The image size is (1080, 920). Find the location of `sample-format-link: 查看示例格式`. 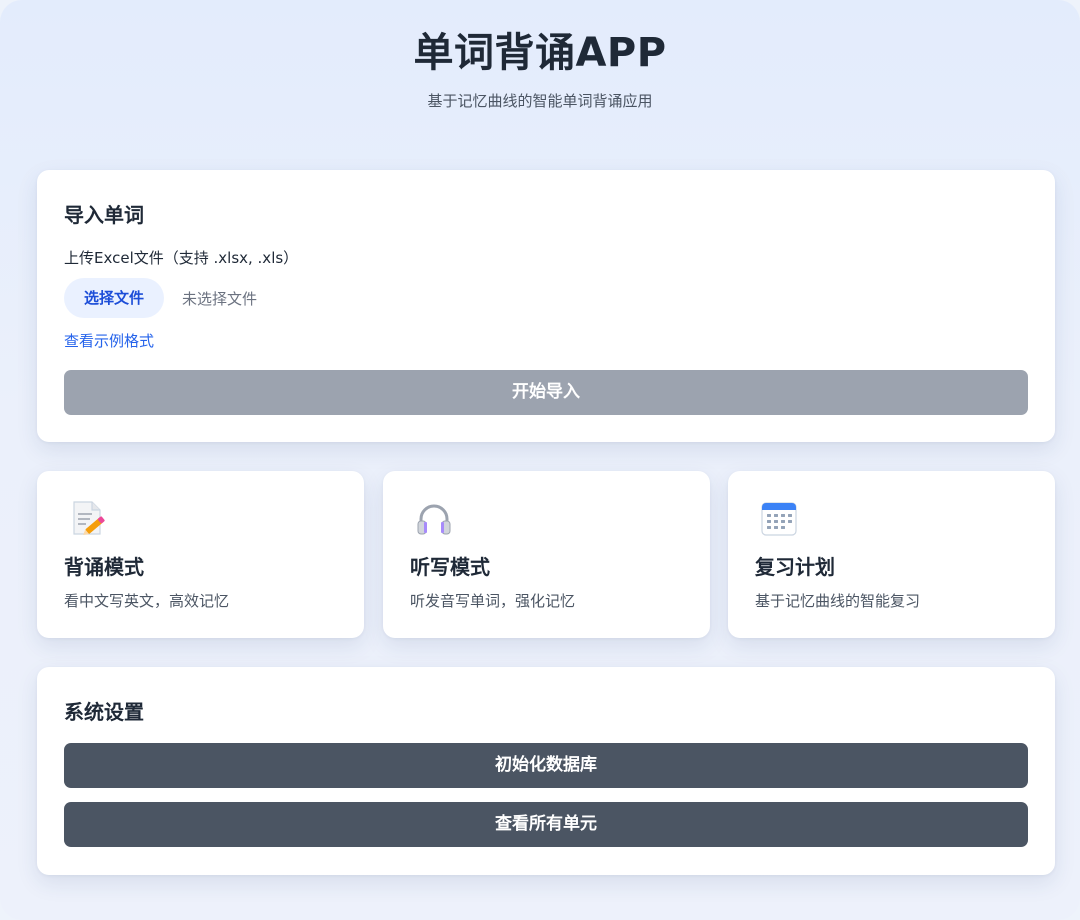

sample-format-link: 查看示例格式 is located at coordinates (109, 340).